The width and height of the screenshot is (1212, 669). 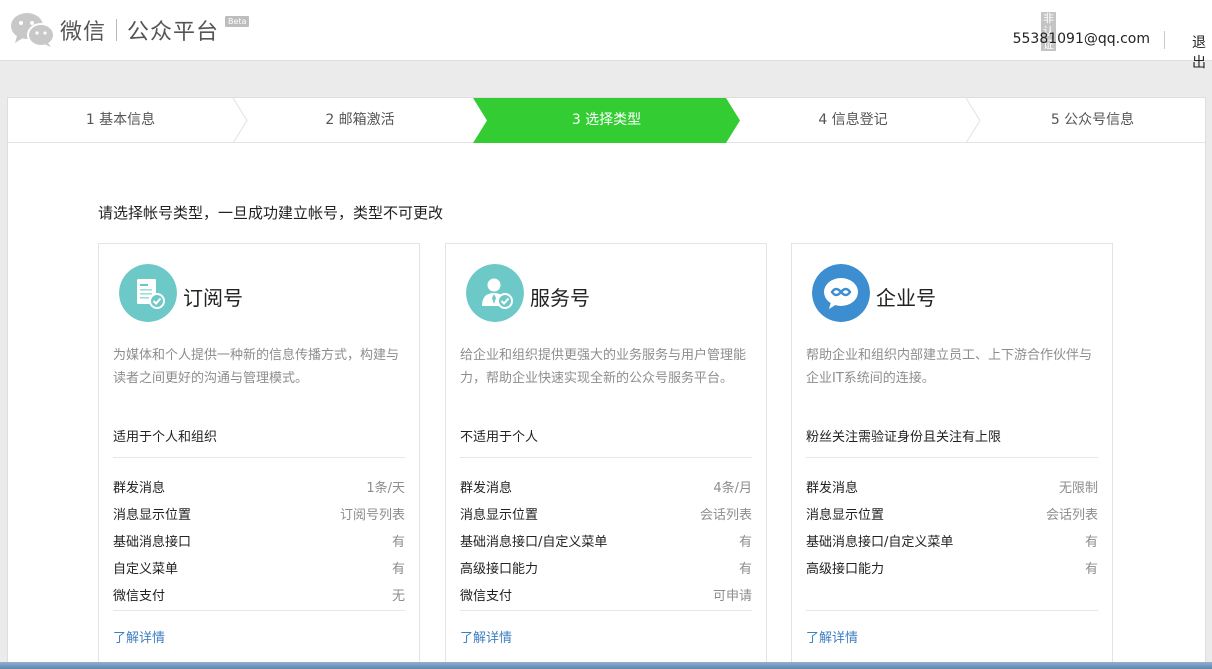 I want to click on top-header: 微信 公众平台 Beta 非认证 55381091@qq.com 退出, so click(x=606, y=35).